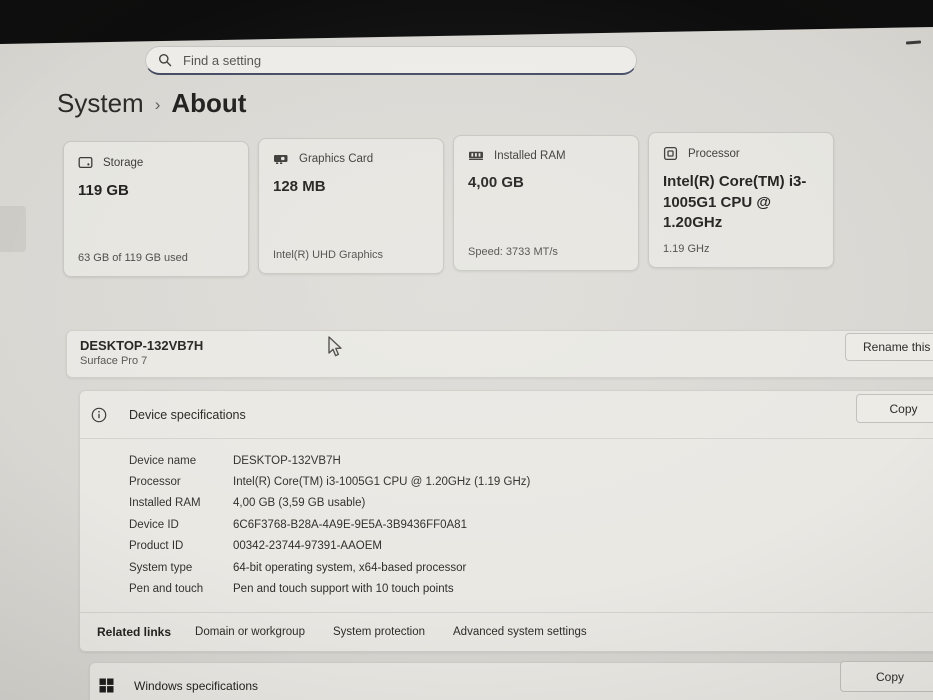 The image size is (933, 700). What do you see at coordinates (114, 361) in the screenshot?
I see `device-model: Surface Pro 7` at bounding box center [114, 361].